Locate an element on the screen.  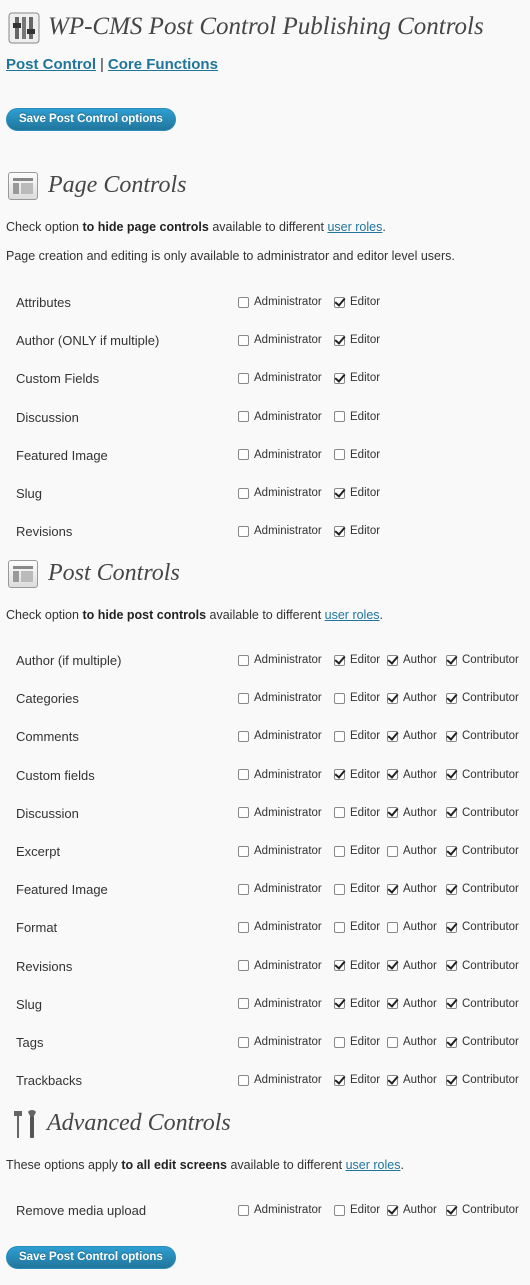
core-functions-link: Core Functions is located at coordinates (163, 64).